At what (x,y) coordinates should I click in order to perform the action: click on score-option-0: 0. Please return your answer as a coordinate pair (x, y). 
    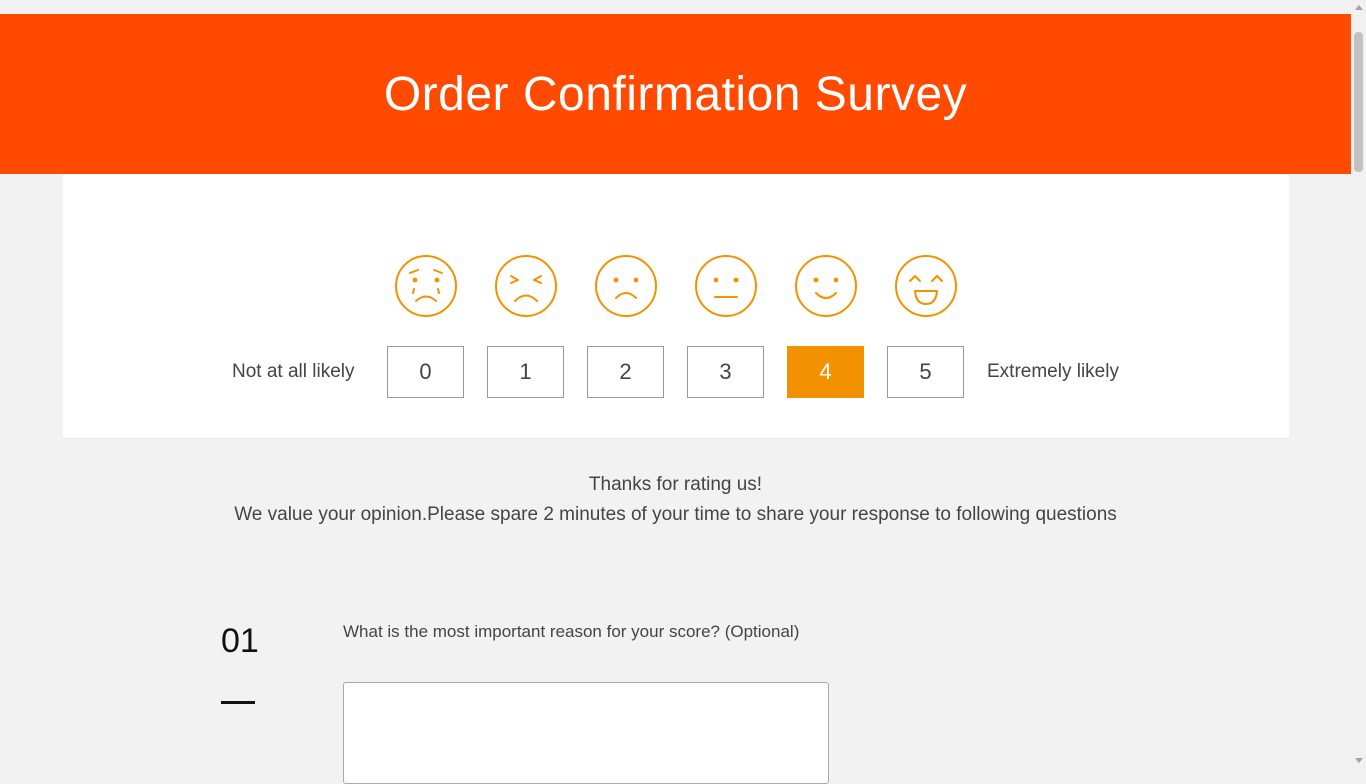
    Looking at the image, I should click on (425, 372).